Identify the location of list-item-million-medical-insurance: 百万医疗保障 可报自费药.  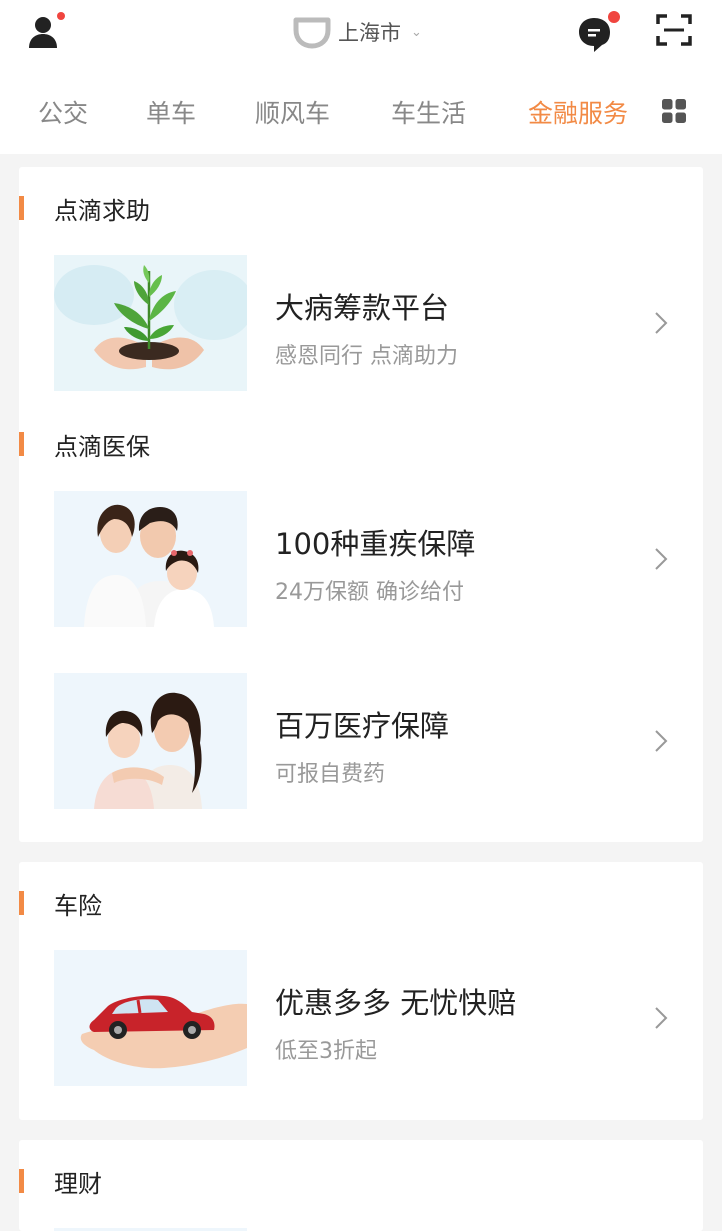
(374, 741).